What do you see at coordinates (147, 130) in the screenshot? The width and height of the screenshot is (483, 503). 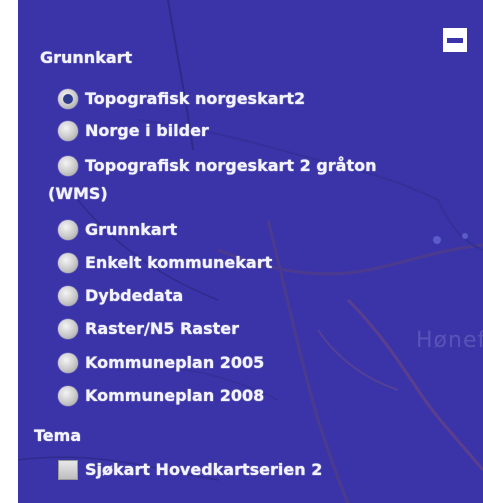 I see `layer-label: Norge i bilder` at bounding box center [147, 130].